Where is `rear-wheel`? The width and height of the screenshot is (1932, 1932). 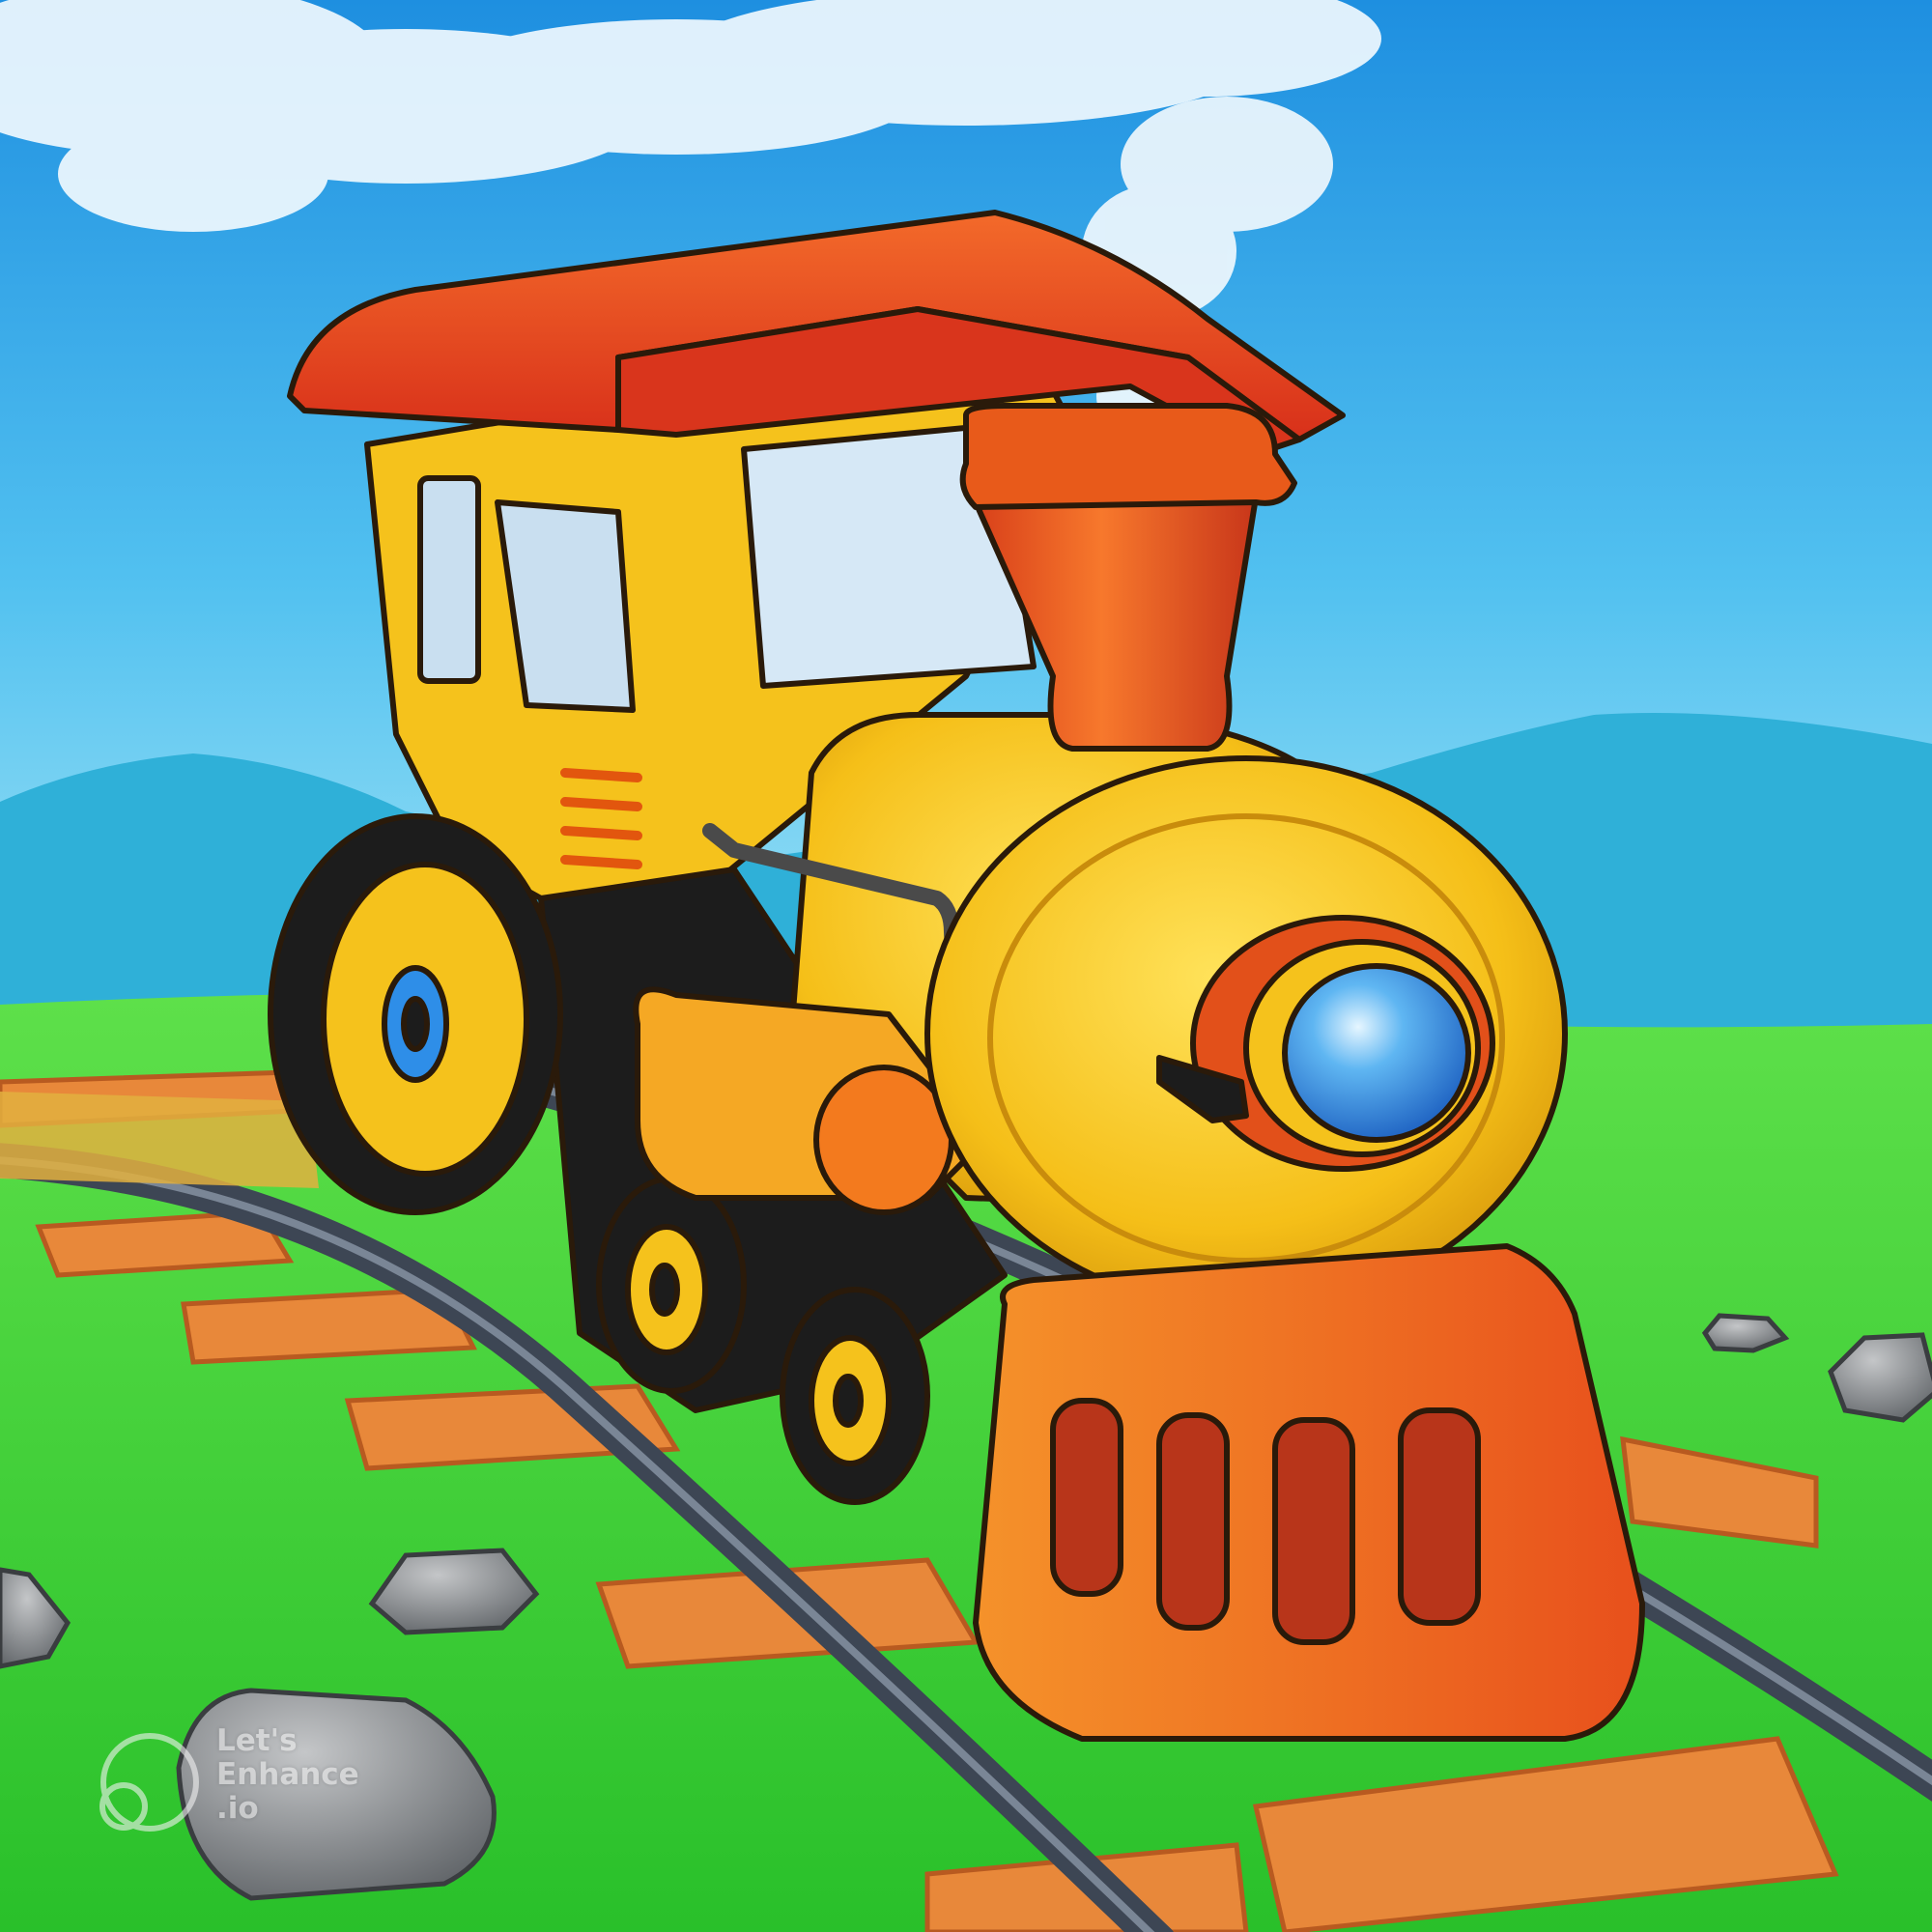 rear-wheel is located at coordinates (415, 1014).